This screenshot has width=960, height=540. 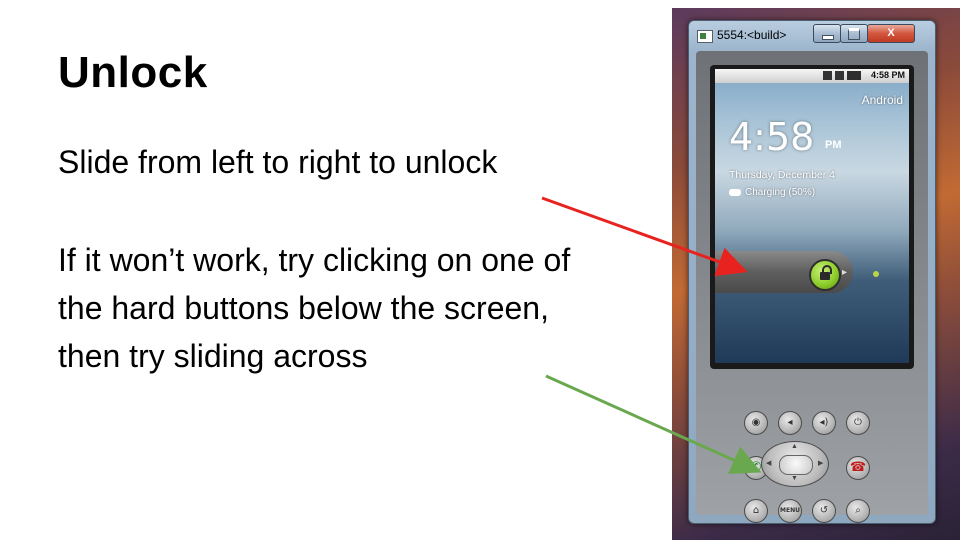 I want to click on dpad-left-icon: ◀, so click(x=768, y=463).